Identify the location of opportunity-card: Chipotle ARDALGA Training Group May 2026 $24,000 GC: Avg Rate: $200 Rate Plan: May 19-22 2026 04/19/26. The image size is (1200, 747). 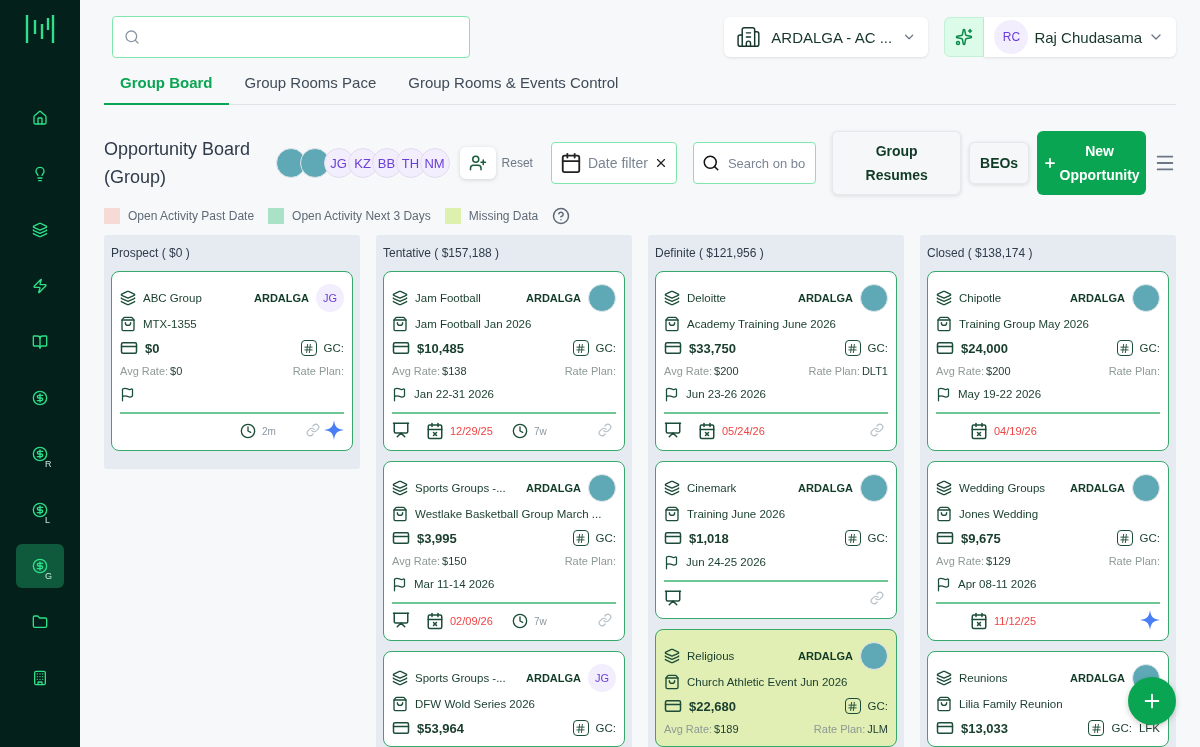
(1048, 361).